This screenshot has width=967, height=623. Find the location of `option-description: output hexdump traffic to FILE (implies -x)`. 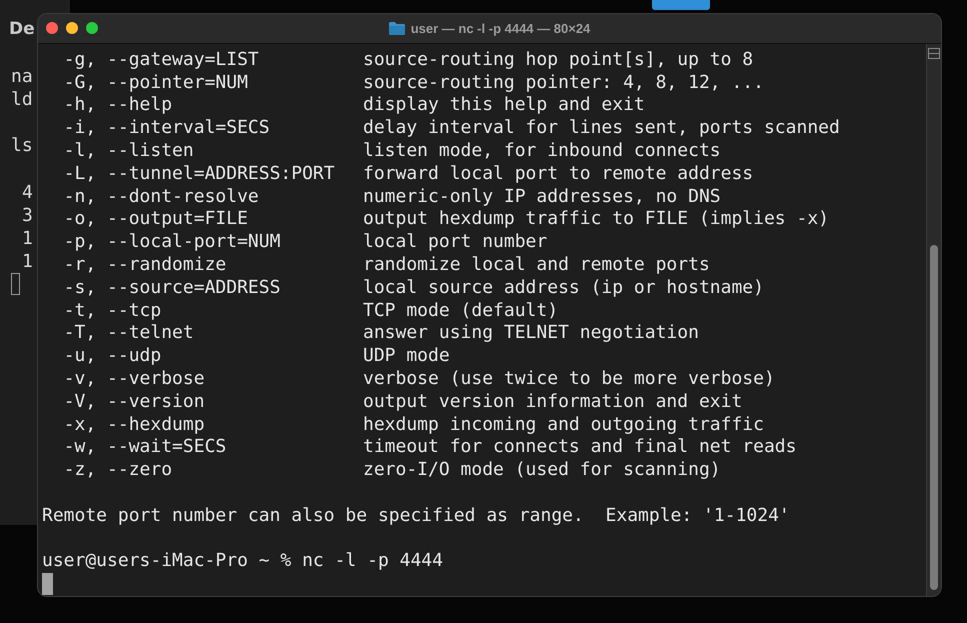

option-description: output hexdump traffic to FILE (implies -x) is located at coordinates (596, 220).